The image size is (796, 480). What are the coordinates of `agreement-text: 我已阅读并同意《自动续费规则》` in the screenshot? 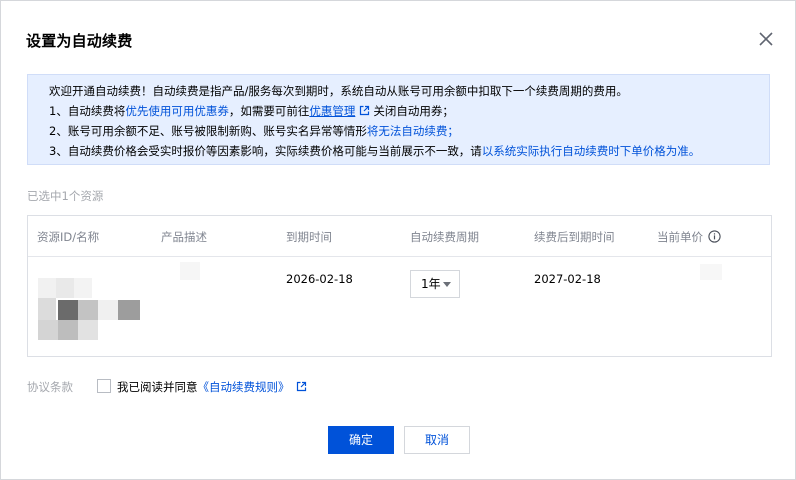 It's located at (213, 387).